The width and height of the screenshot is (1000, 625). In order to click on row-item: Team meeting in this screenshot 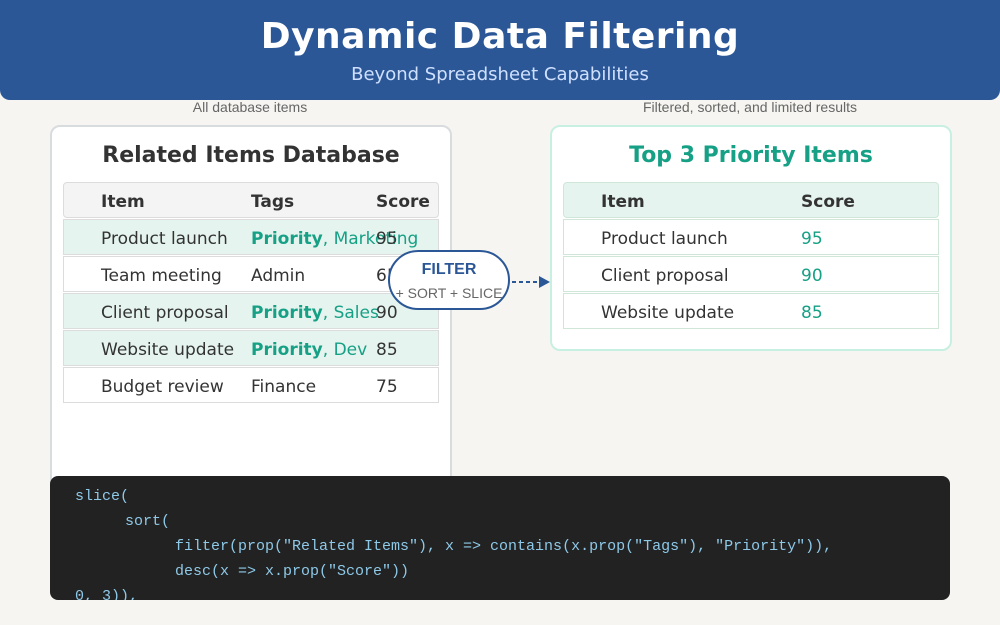, I will do `click(161, 276)`.